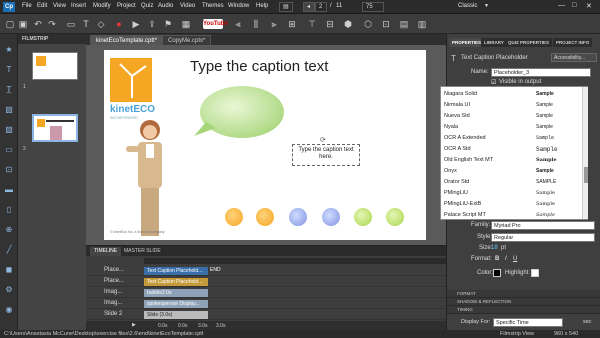 Image resolution: width=600 pixels, height=338 pixels. I want to click on share-icon: ⚑, so click(168, 24).